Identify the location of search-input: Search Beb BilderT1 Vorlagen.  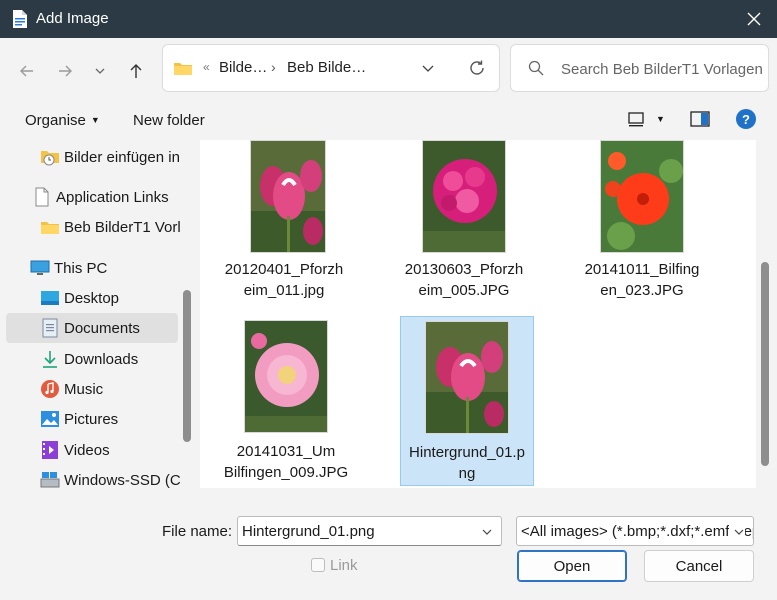
(662, 69).